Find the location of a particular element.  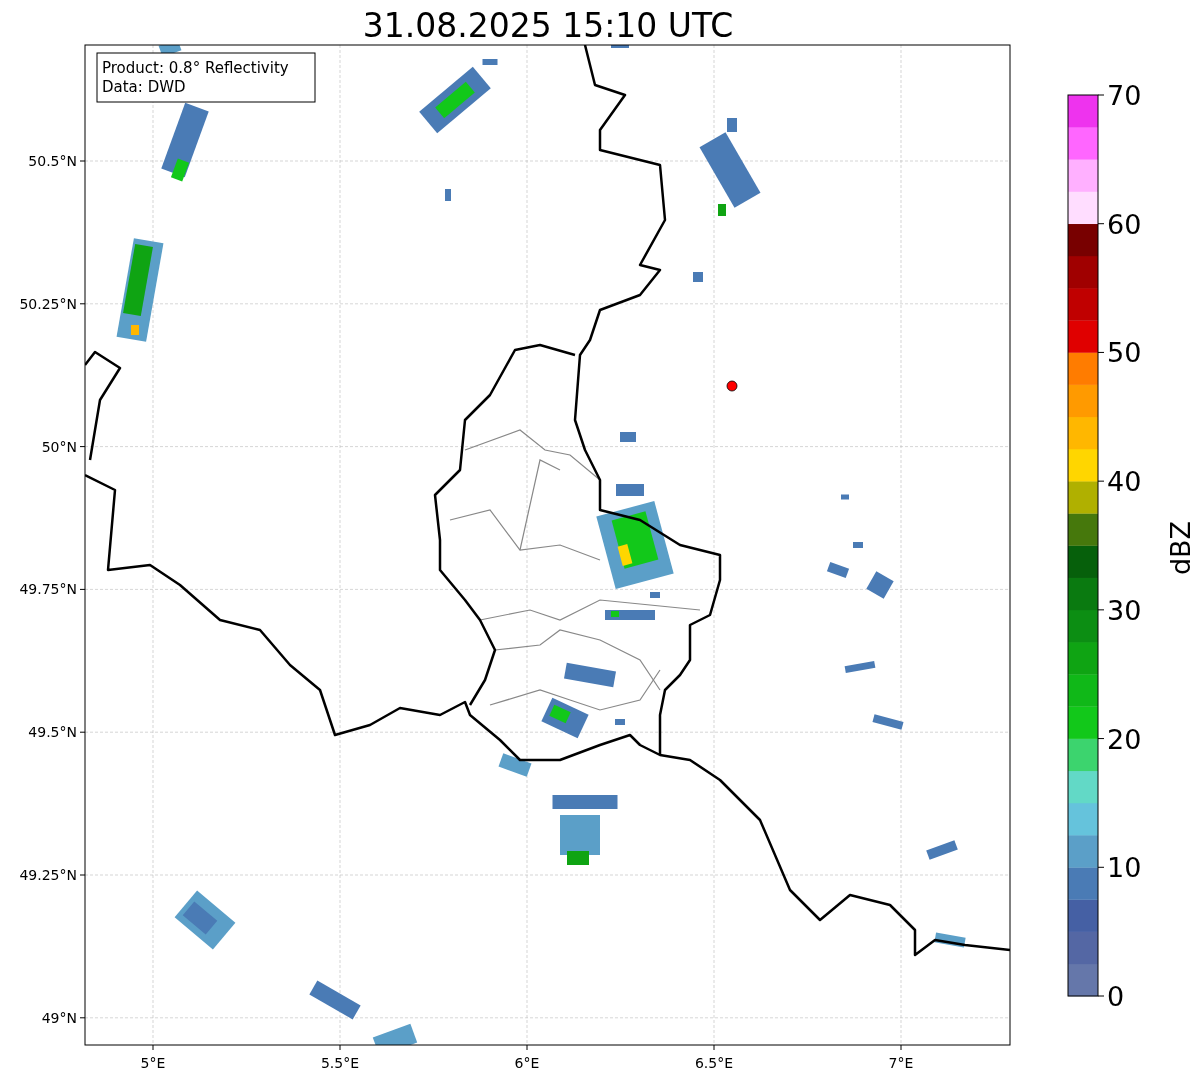

x-axis-tick-label: 5°E is located at coordinates (153, 1063).